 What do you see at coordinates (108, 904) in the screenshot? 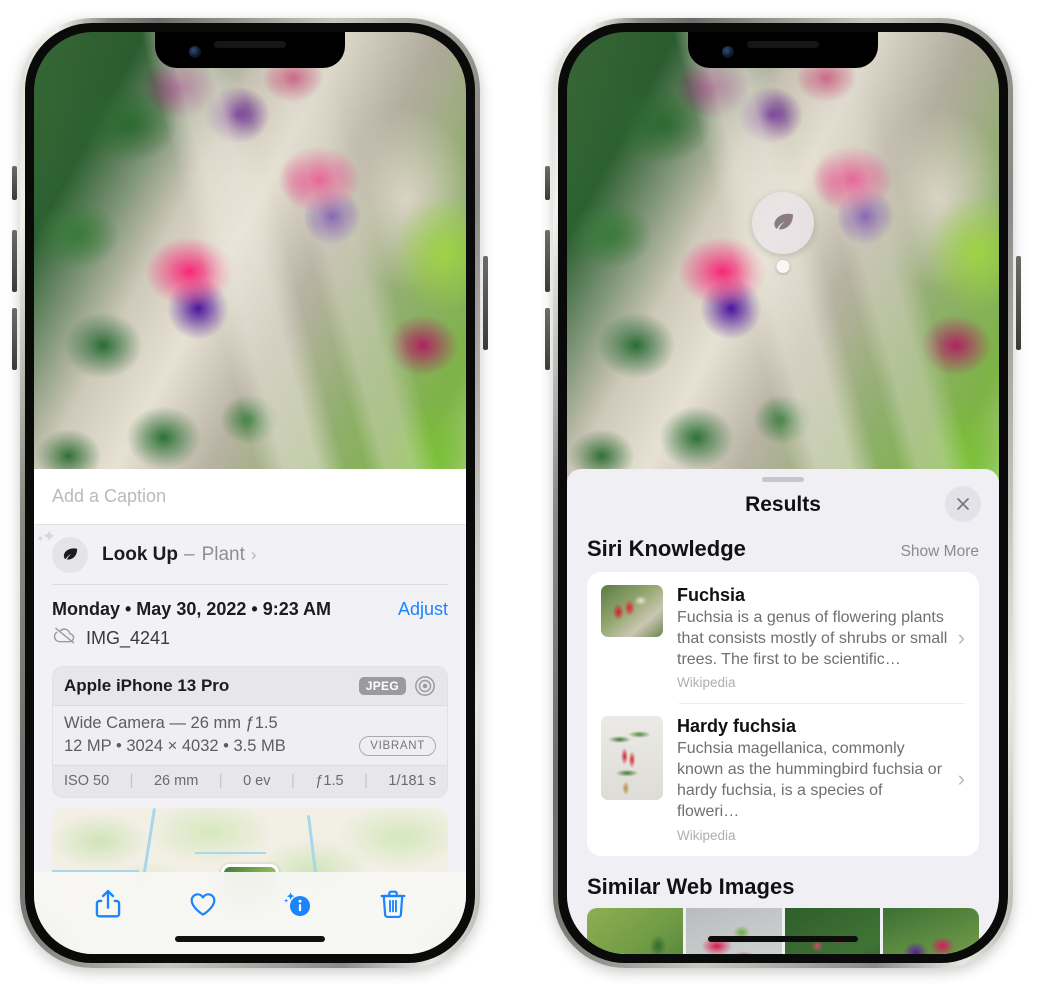
I see `share-icon` at bounding box center [108, 904].